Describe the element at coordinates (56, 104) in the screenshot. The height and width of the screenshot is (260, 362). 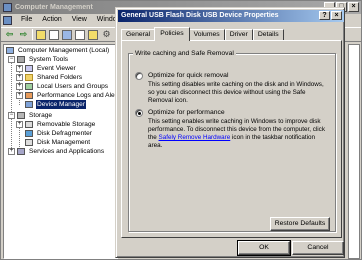
I see `tree-item-device-manager: Device Manager` at that location.